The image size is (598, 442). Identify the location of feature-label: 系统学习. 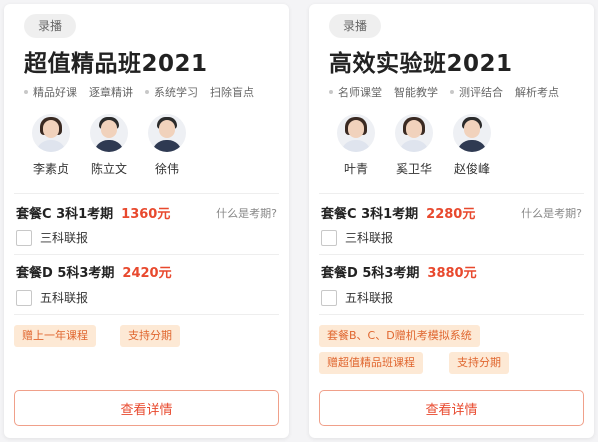
(176, 92).